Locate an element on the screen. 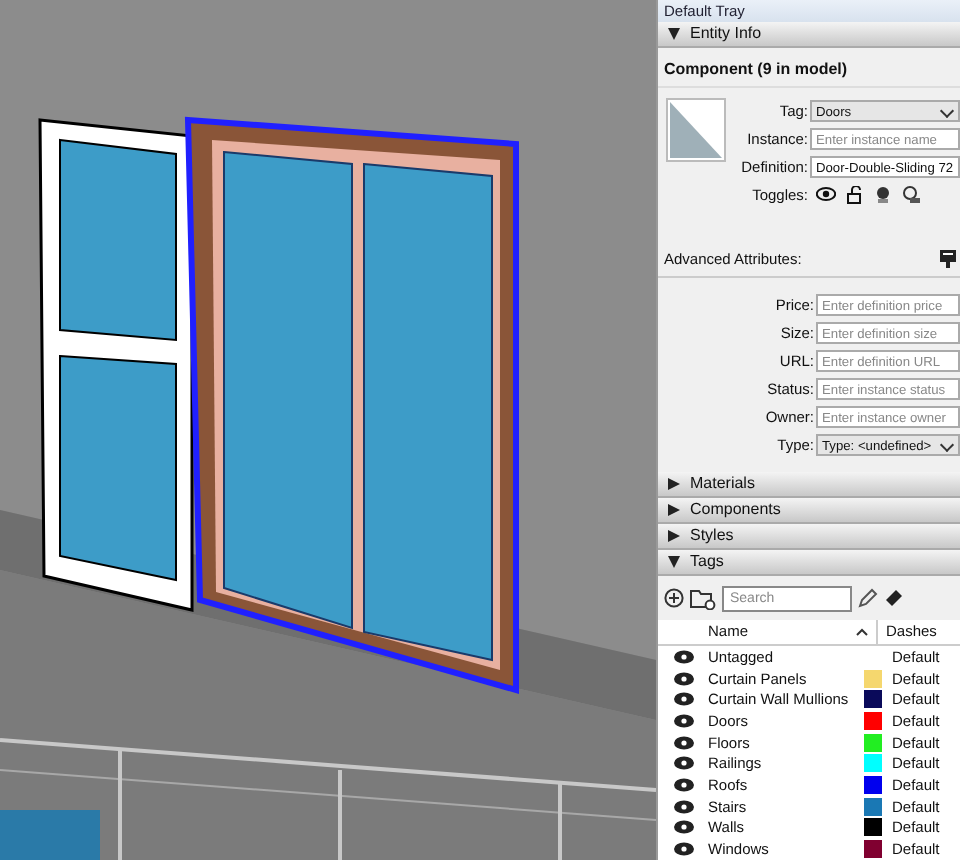  entity-title: Component (9 in model) is located at coordinates (809, 68).